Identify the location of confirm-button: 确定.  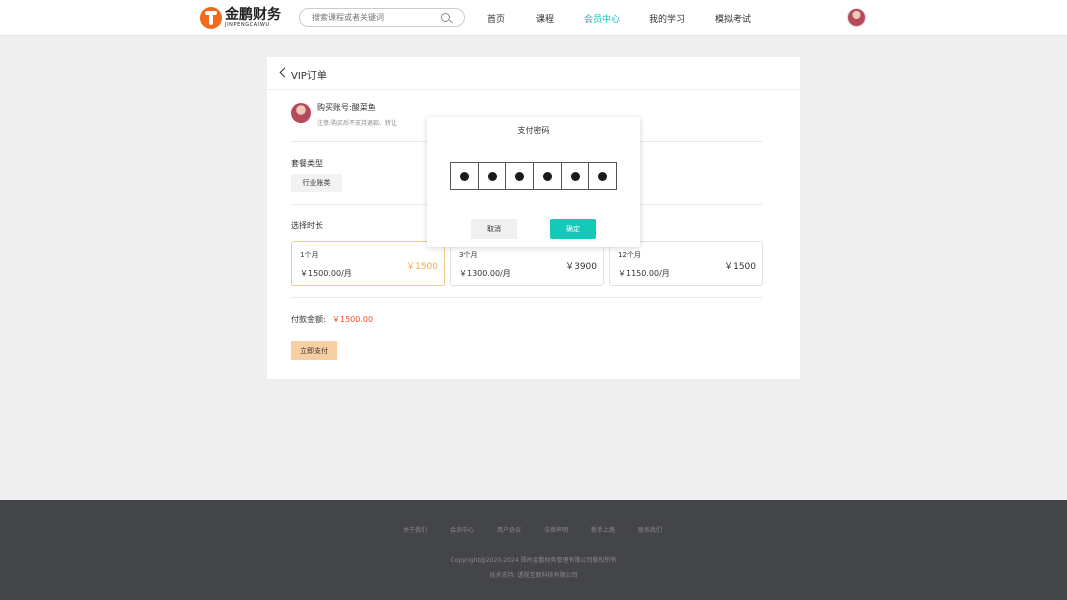
(573, 229).